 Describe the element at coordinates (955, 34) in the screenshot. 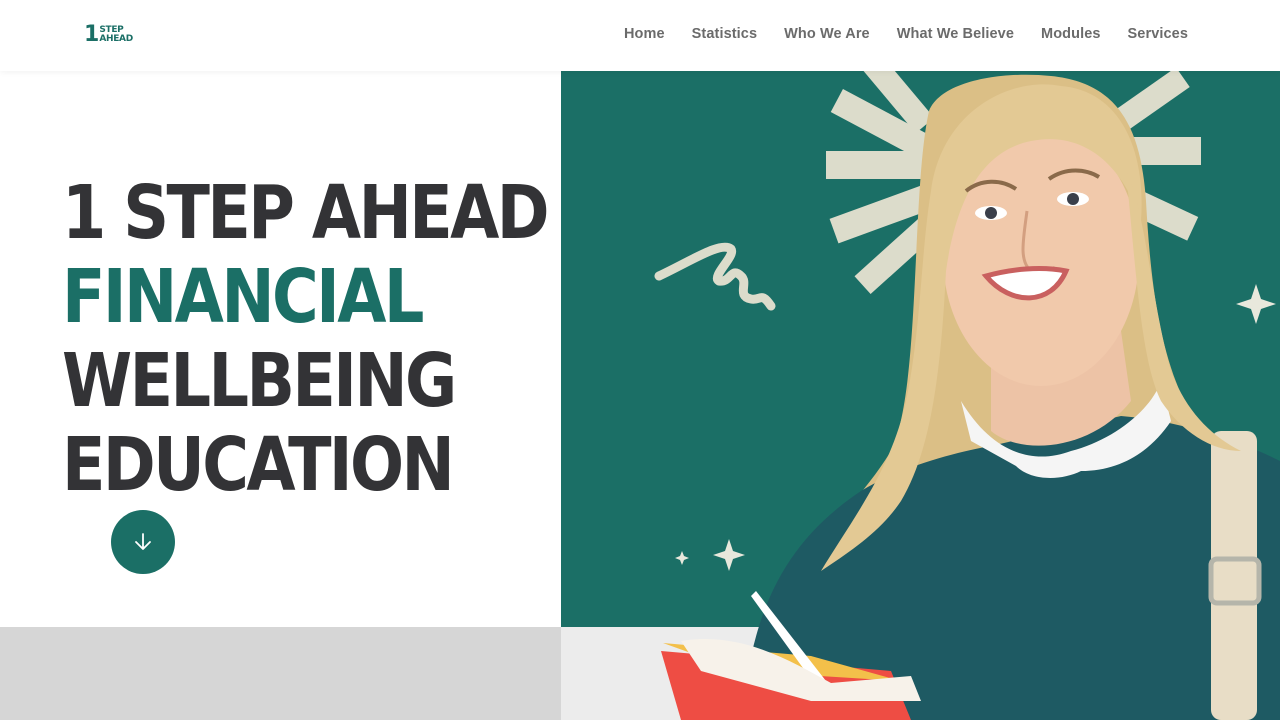

I see `nav-what-we-believe: What We Believe` at that location.